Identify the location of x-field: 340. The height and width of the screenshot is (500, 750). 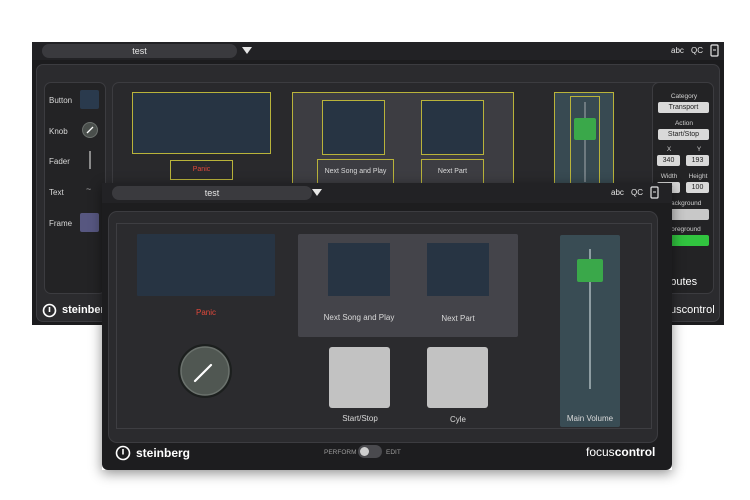
(668, 160).